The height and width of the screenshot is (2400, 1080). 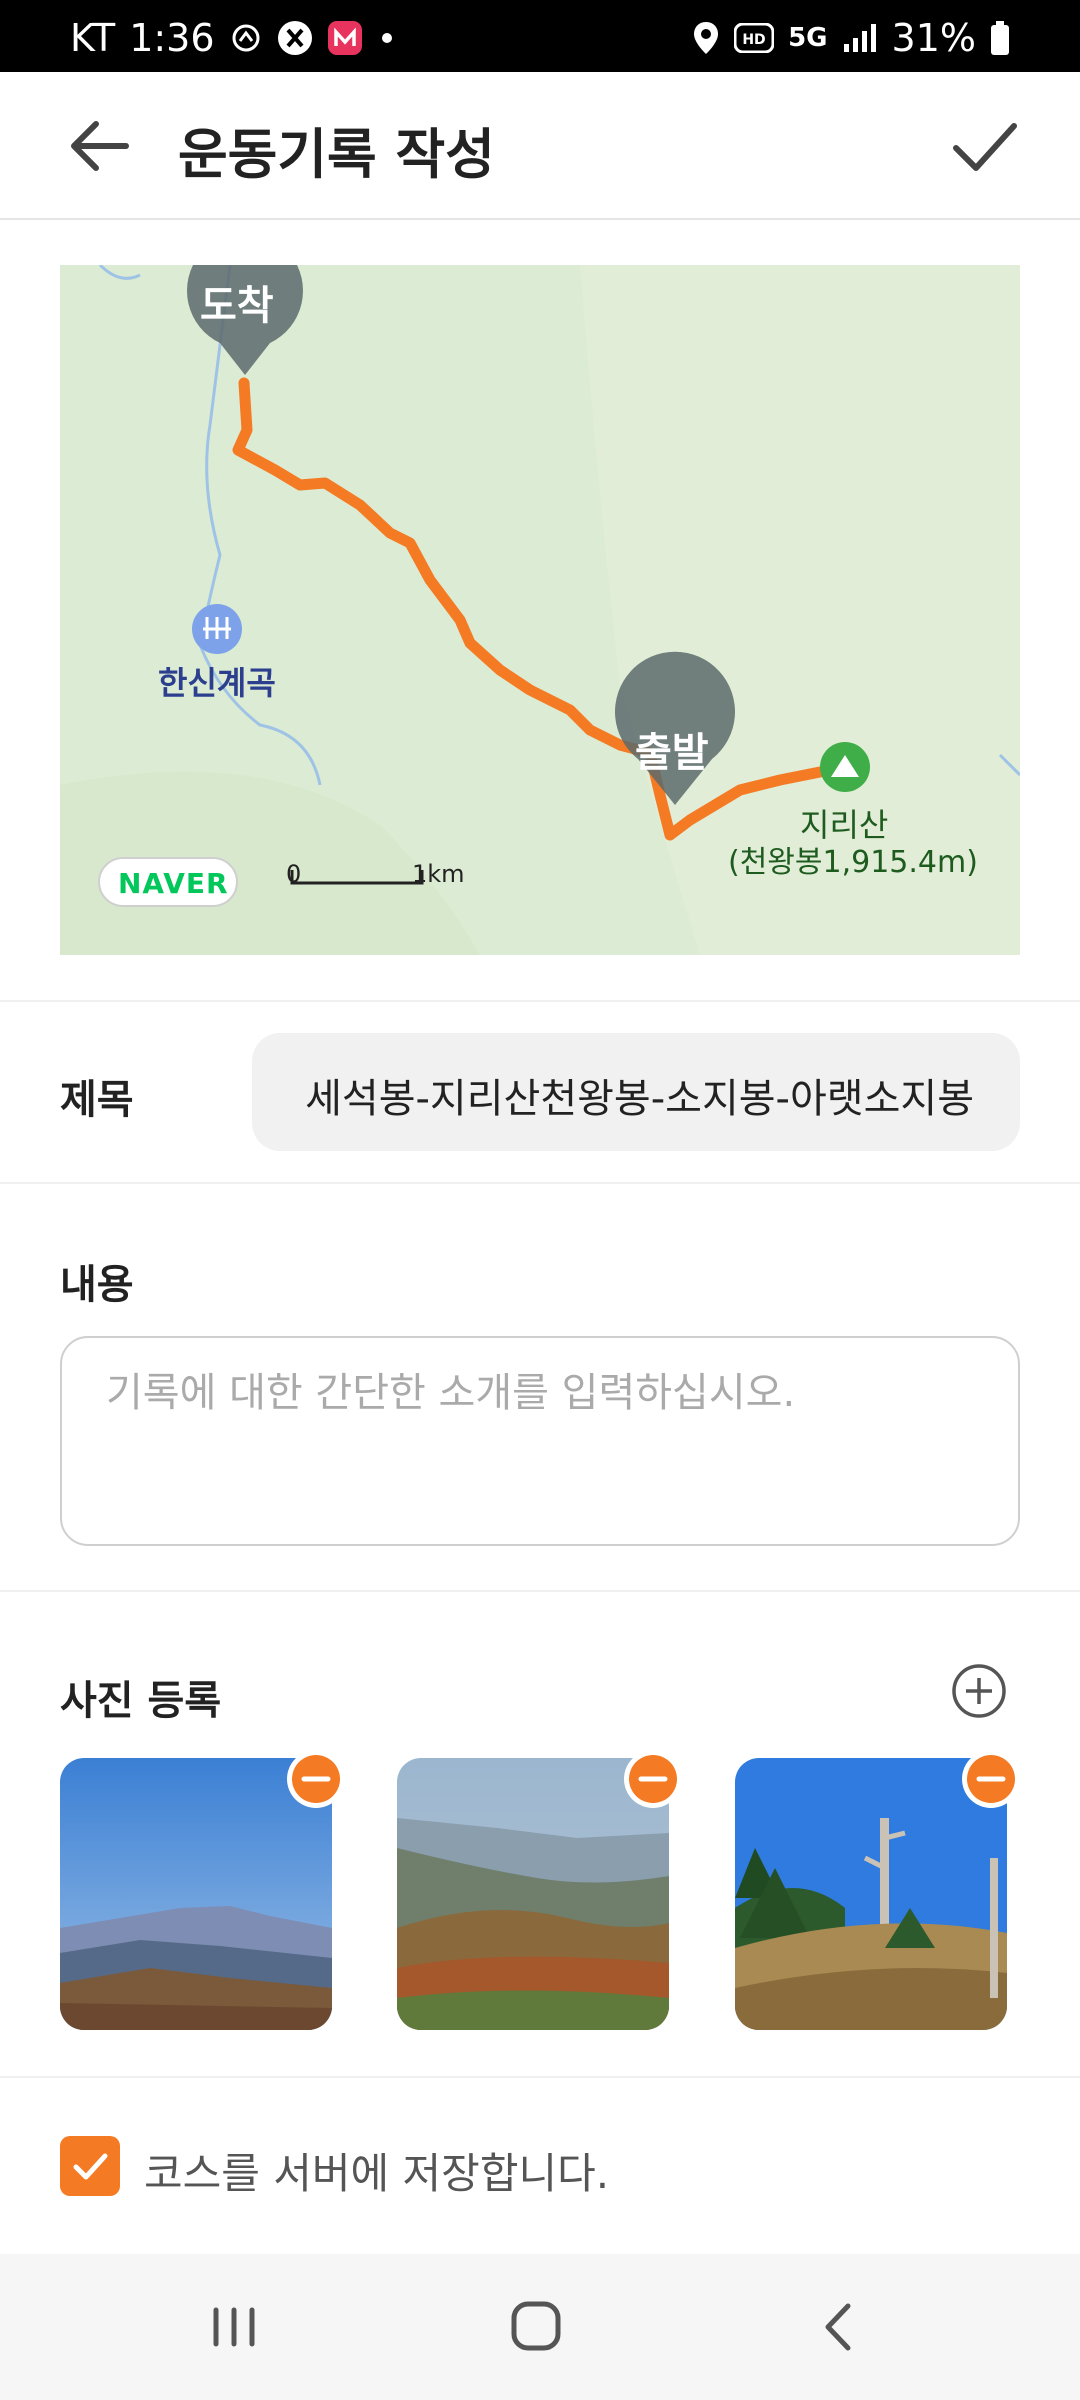 I want to click on walk-icon, so click(x=246, y=38).